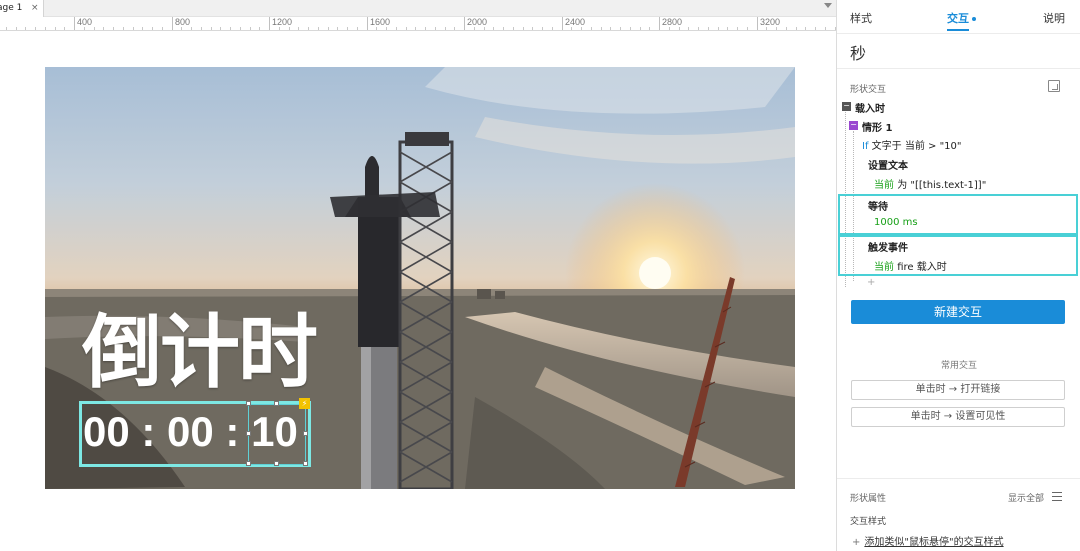 This screenshot has width=1080, height=551. I want to click on section-label: 形状交互, so click(868, 90).